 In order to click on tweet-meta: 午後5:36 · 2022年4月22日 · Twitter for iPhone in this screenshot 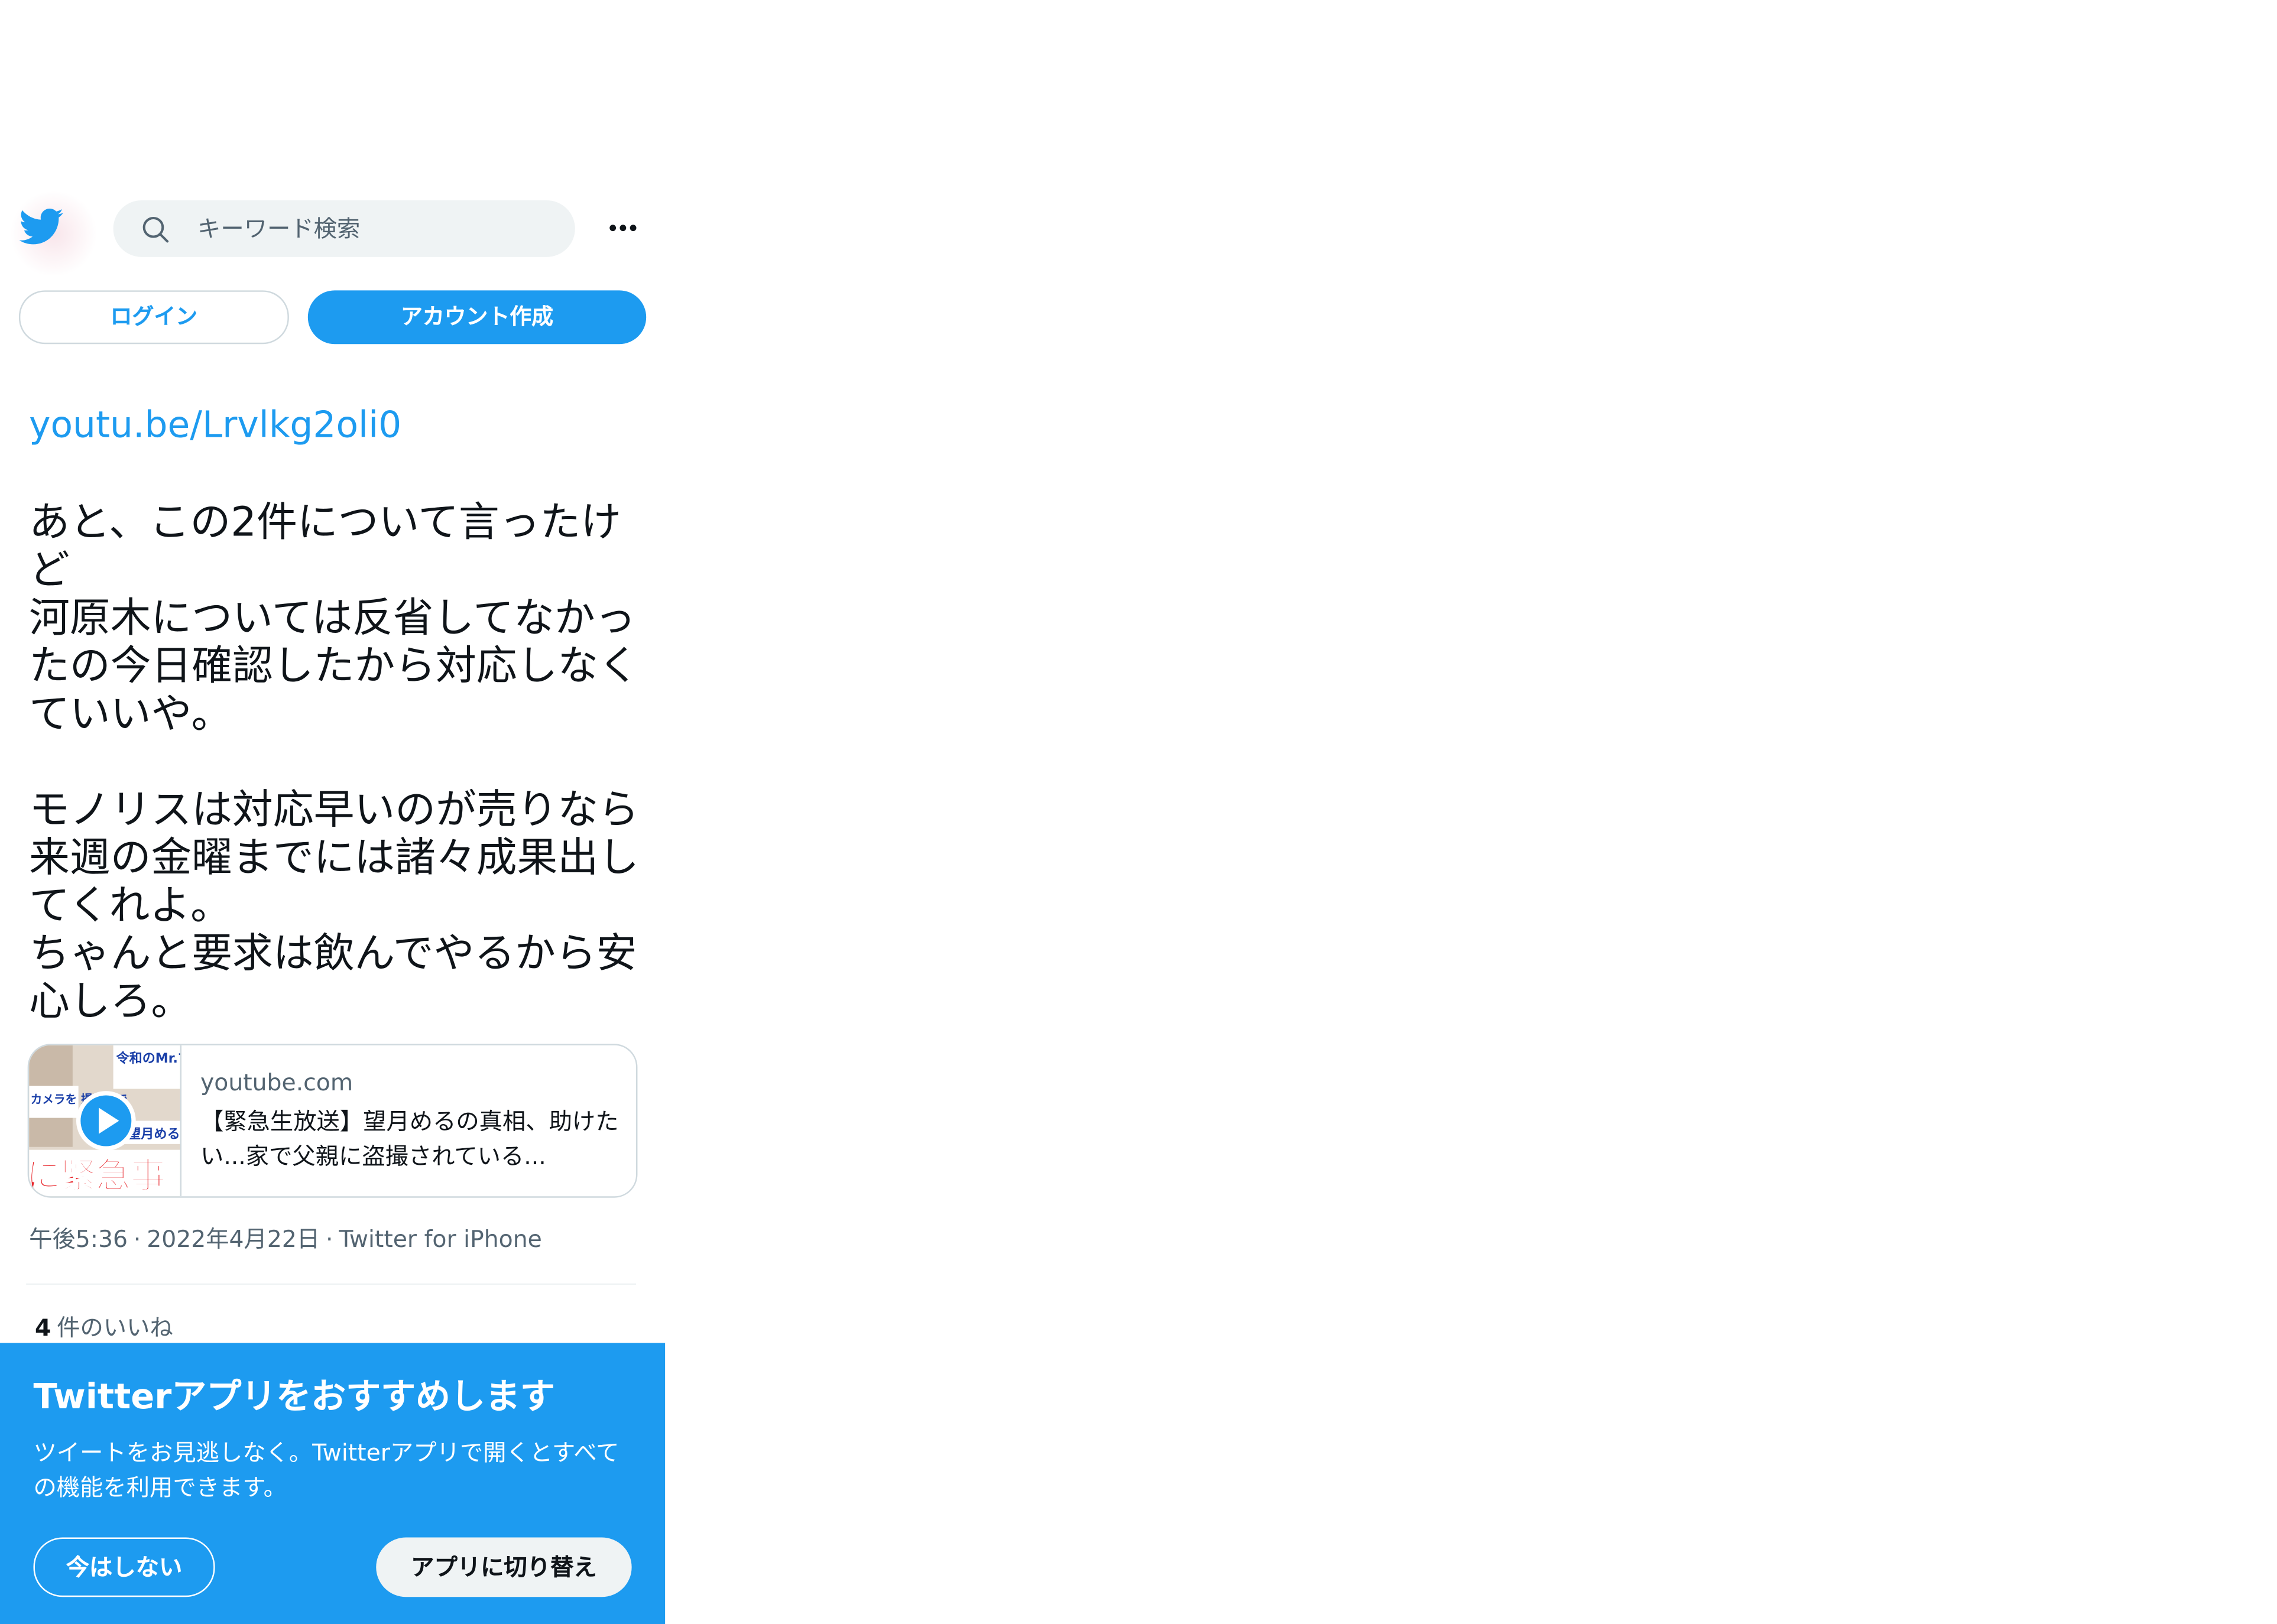, I will do `click(285, 1240)`.